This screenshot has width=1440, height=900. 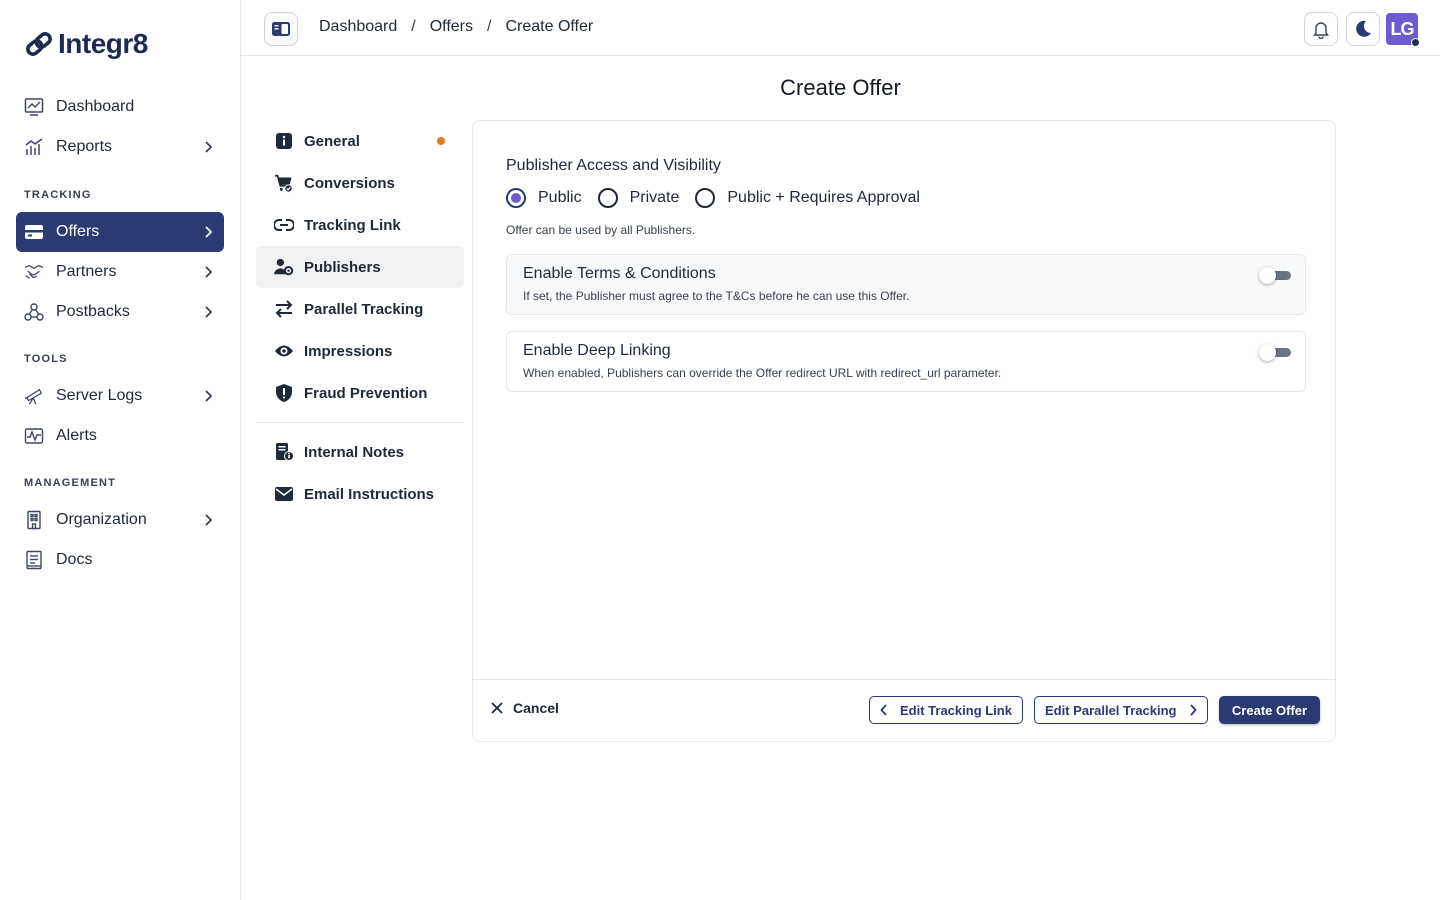 What do you see at coordinates (516, 198) in the screenshot?
I see `radio-button-checked` at bounding box center [516, 198].